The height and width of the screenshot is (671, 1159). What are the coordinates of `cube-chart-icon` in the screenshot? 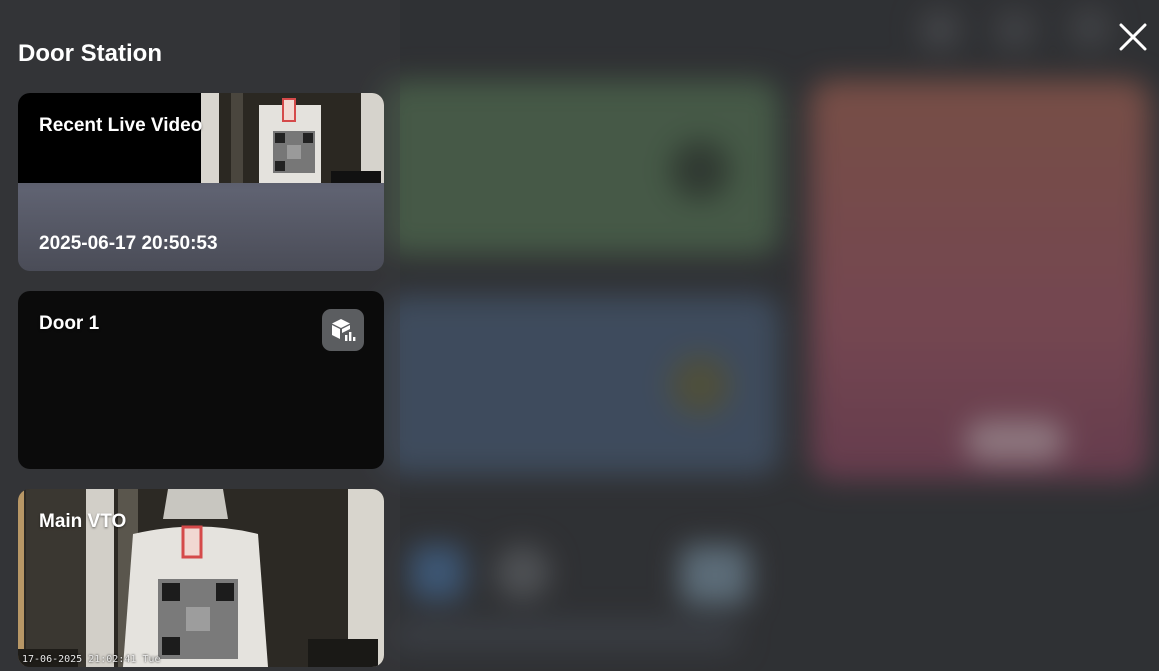 It's located at (344, 330).